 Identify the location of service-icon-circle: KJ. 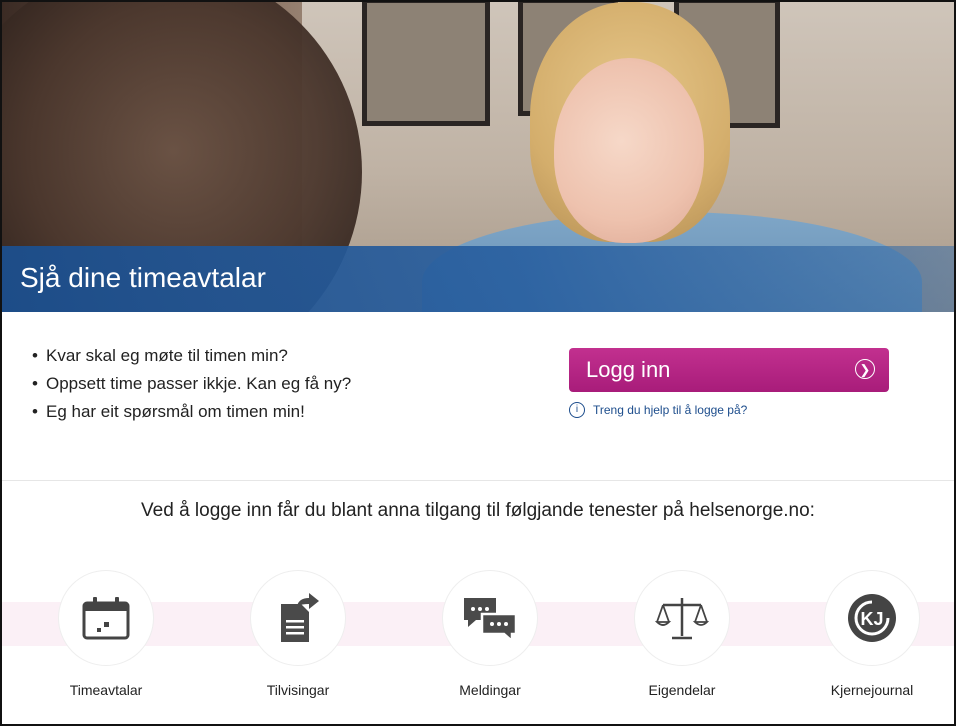
(872, 618).